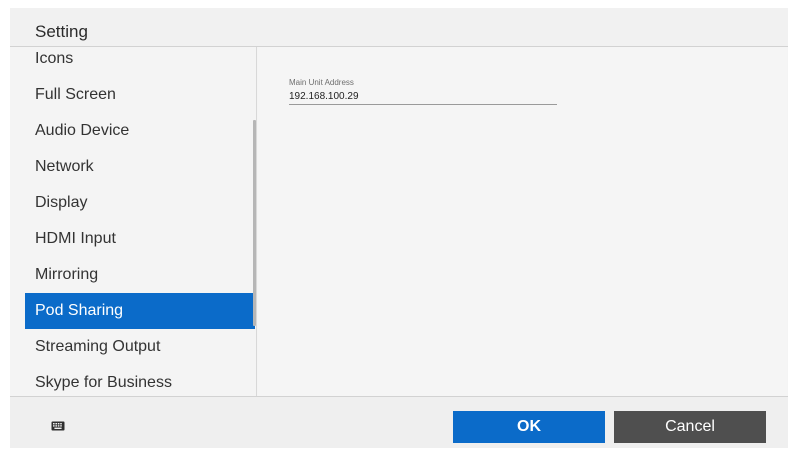 The width and height of the screenshot is (798, 455). I want to click on sidebar-item-label: Mirroring, so click(67, 274).